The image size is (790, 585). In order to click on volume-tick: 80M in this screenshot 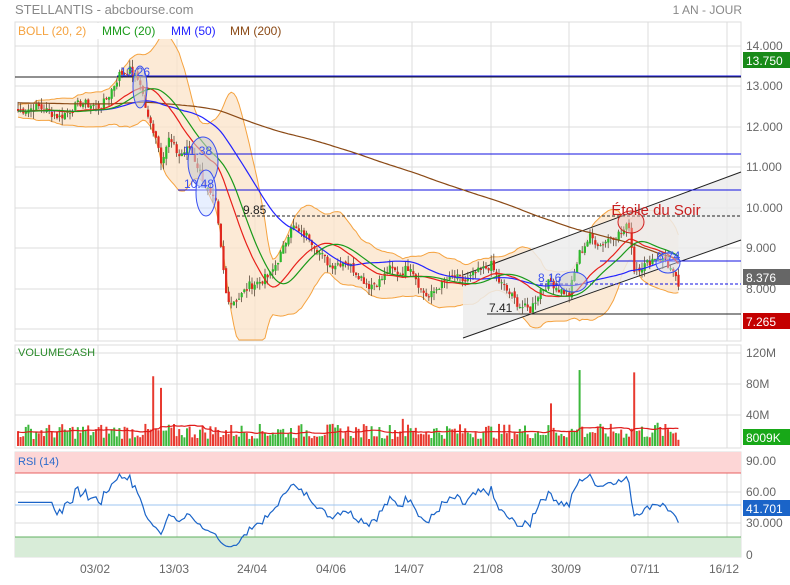, I will do `click(757, 384)`.